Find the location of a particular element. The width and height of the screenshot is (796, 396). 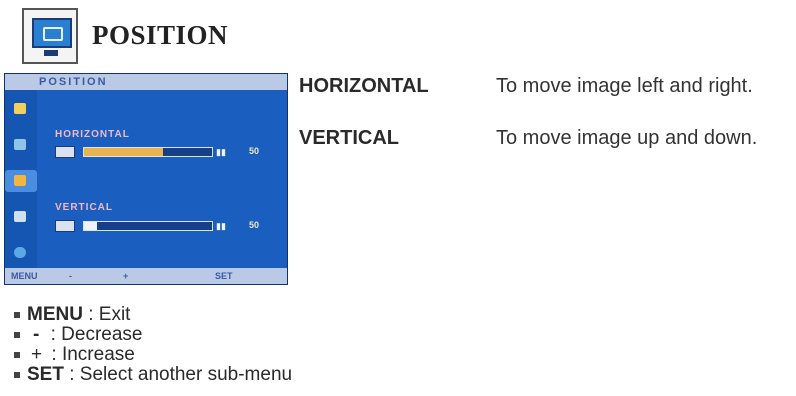

picture-icon is located at coordinates (20, 109).